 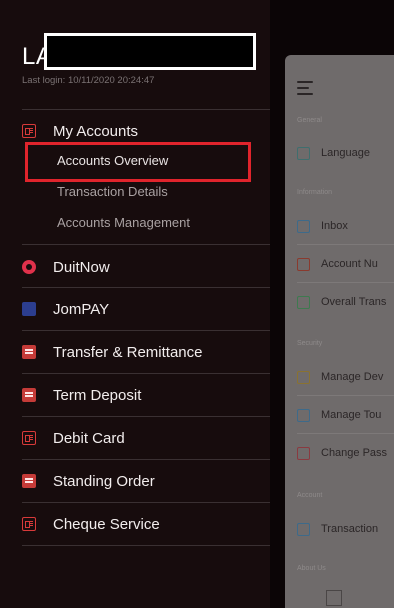 I want to click on settings-item-account-number: Account Nu, so click(x=345, y=264).